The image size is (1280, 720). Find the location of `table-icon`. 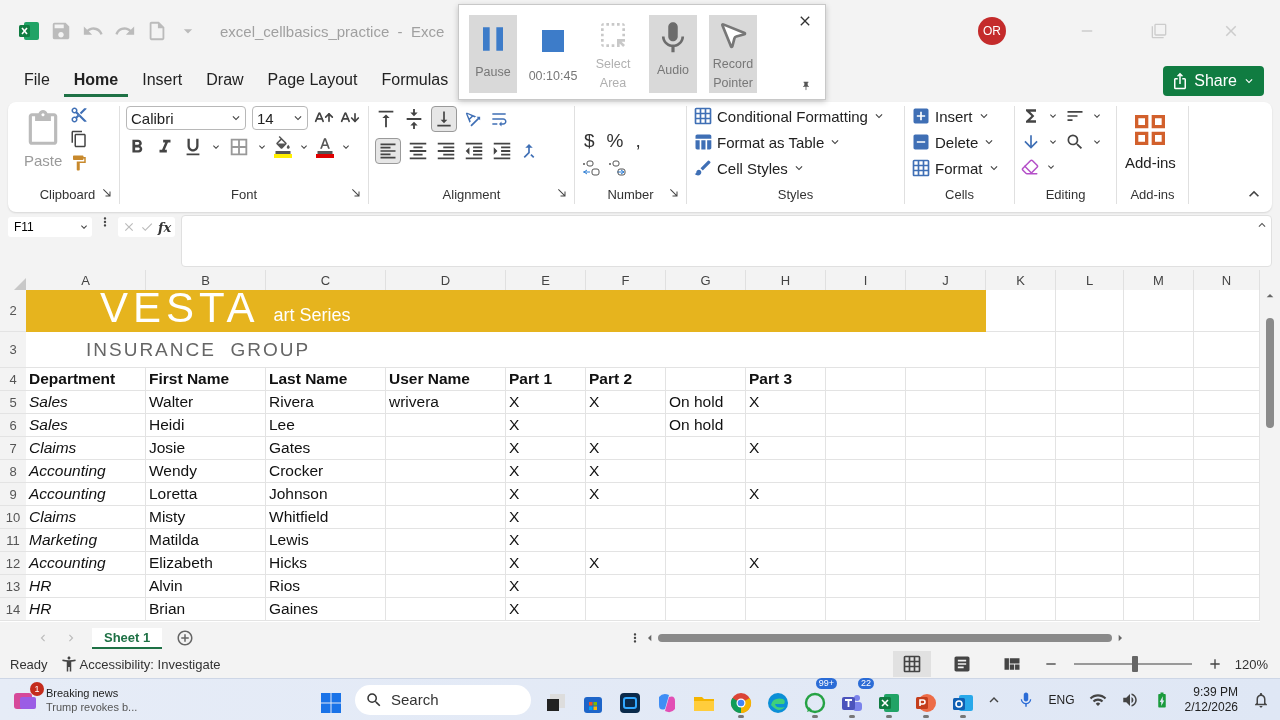

table-icon is located at coordinates (703, 142).